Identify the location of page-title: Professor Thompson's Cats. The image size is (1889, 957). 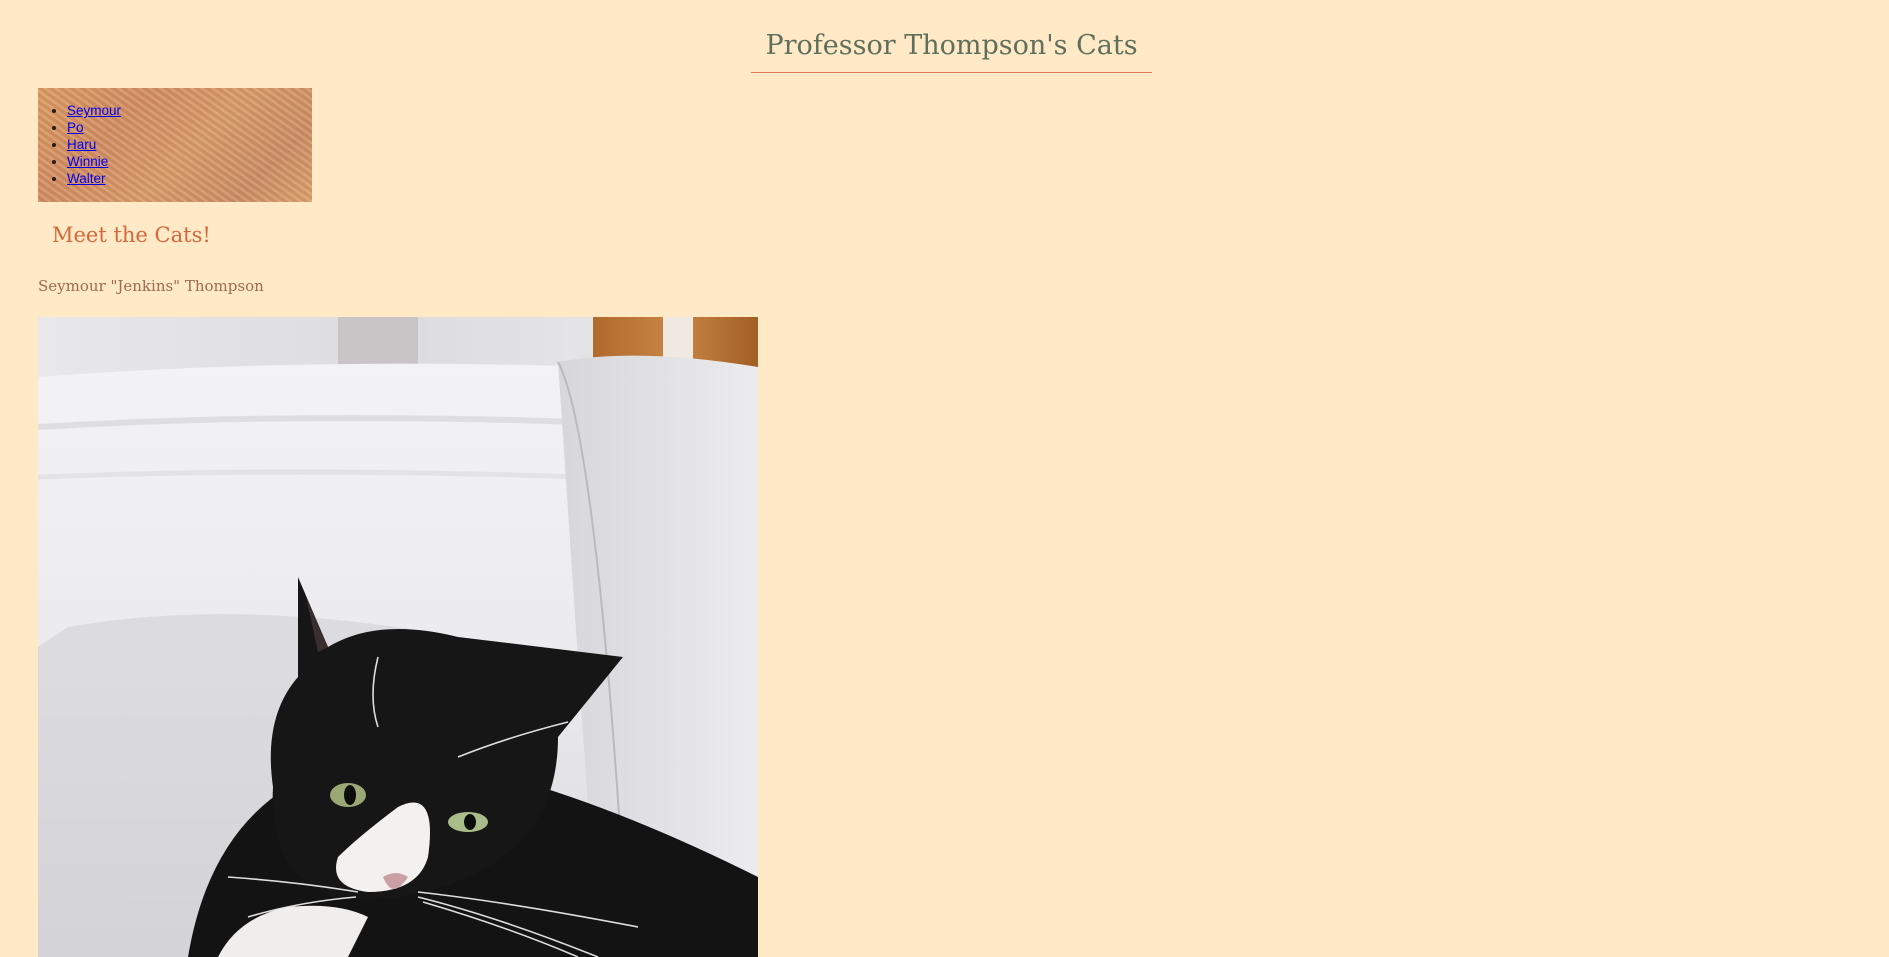
(951, 49).